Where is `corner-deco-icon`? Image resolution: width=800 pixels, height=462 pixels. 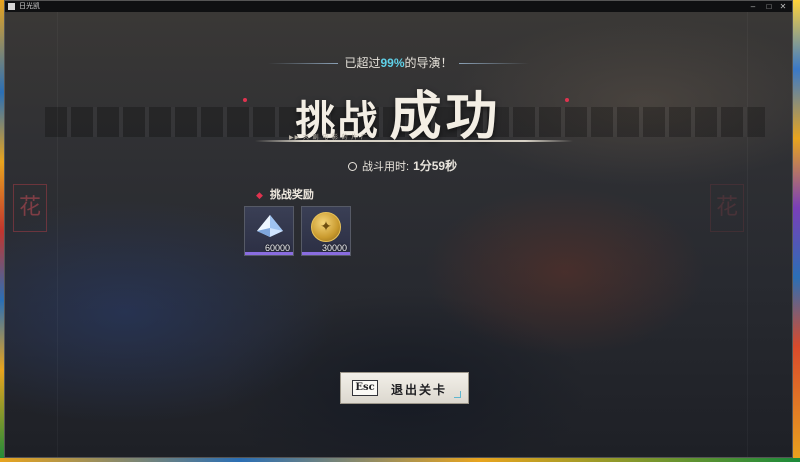
corner-deco-icon is located at coordinates (457, 394).